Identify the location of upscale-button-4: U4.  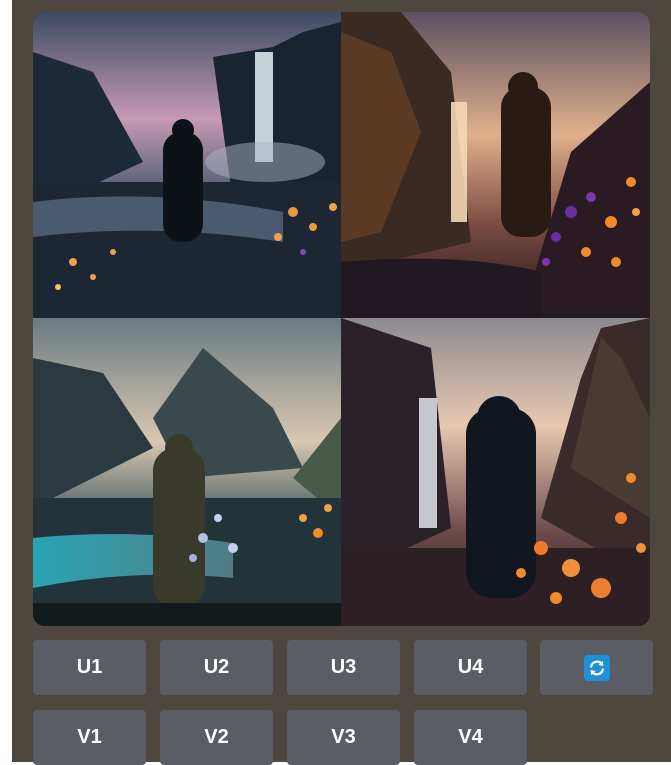
(470, 667).